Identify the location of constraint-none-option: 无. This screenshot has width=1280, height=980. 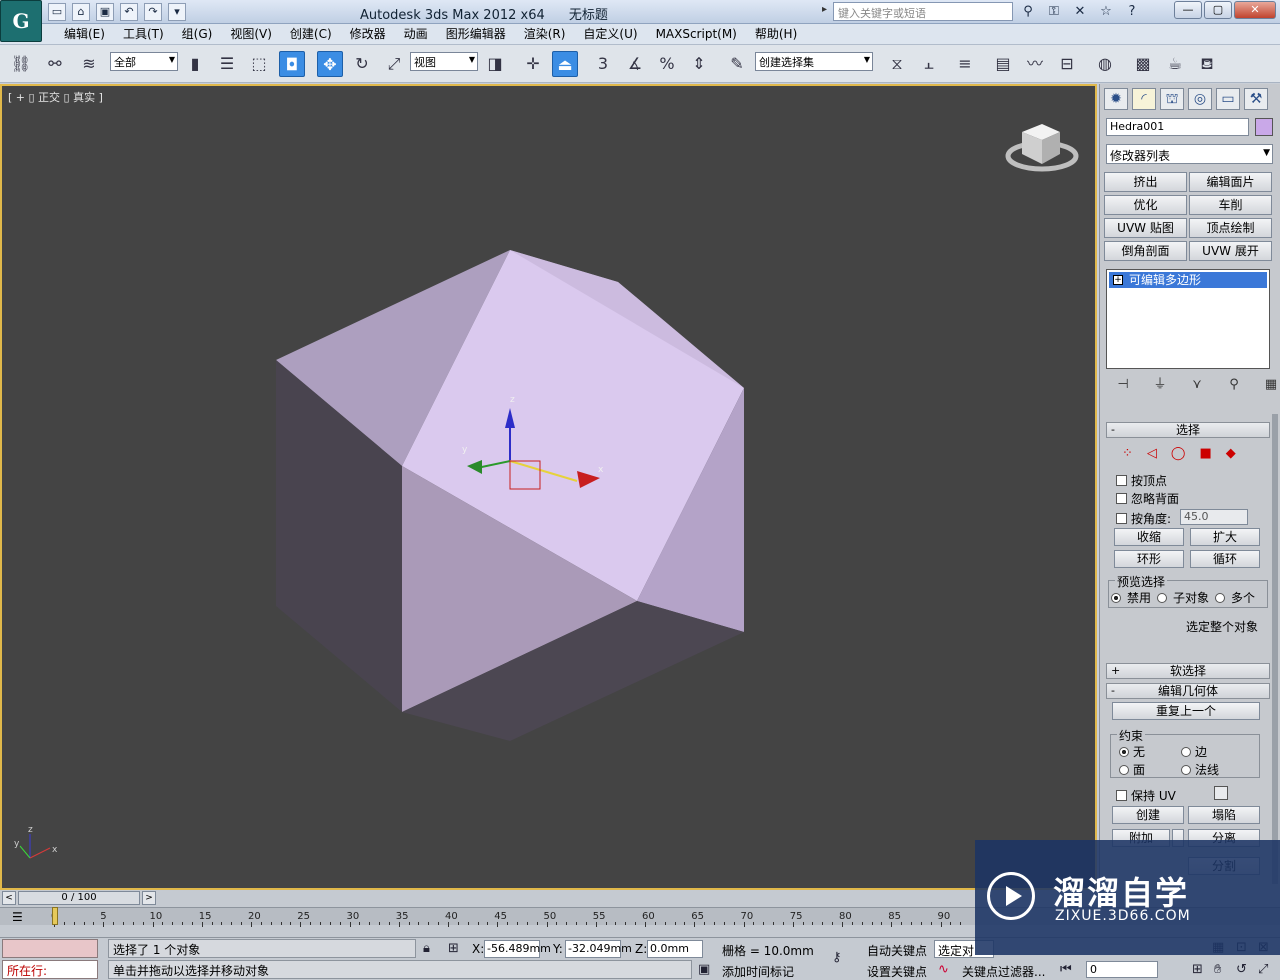
(1132, 751).